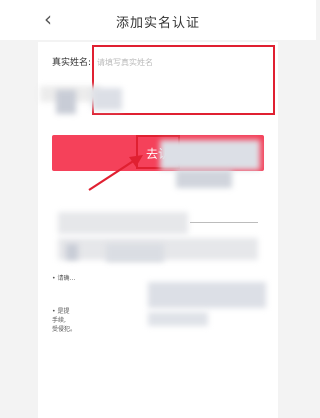 The height and width of the screenshot is (418, 320). Describe the element at coordinates (115, 173) in the screenshot. I see `pointer-arrow-icon` at that location.